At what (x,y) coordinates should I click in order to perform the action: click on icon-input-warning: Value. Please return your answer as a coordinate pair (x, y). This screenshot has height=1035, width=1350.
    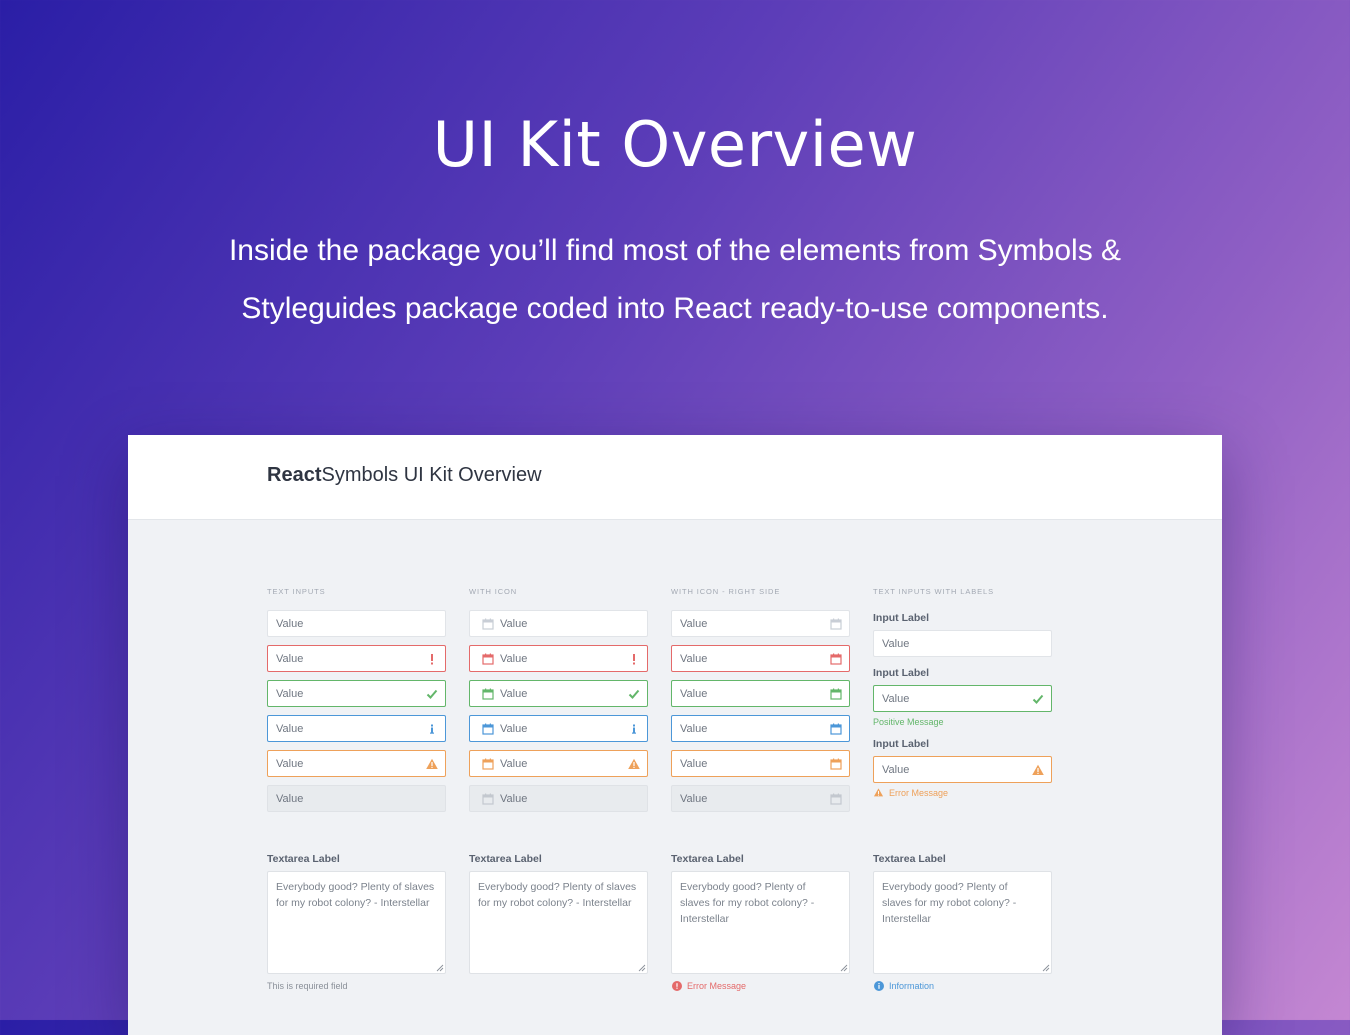
    Looking at the image, I should click on (558, 763).